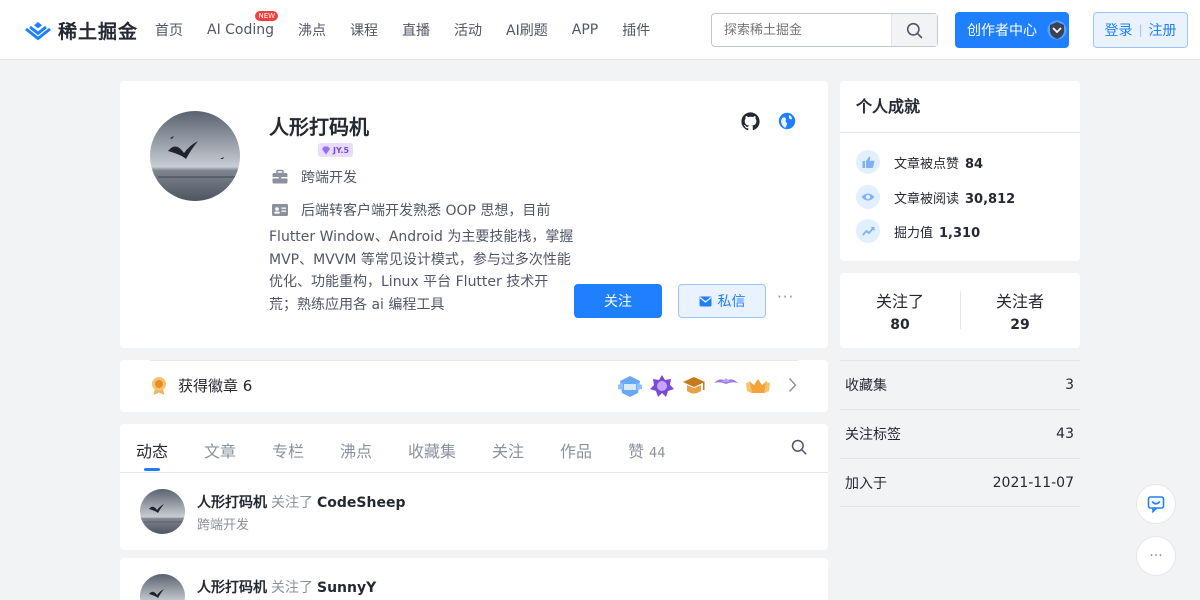 The height and width of the screenshot is (600, 1200). I want to click on bio-row: 后端转客户端开发熟悉 OOP 思想，目前, so click(410, 210).